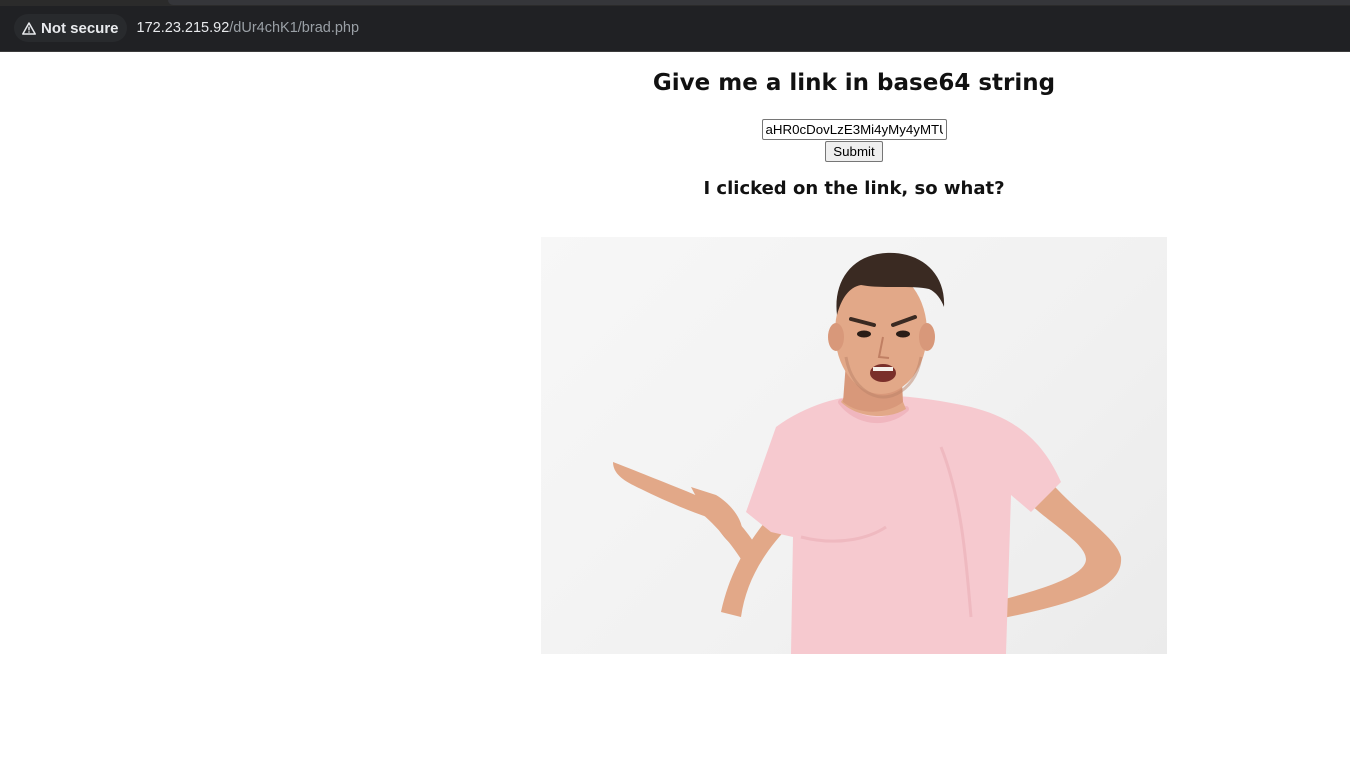 The width and height of the screenshot is (1350, 768). I want to click on security-label: Not secure, so click(80, 28).